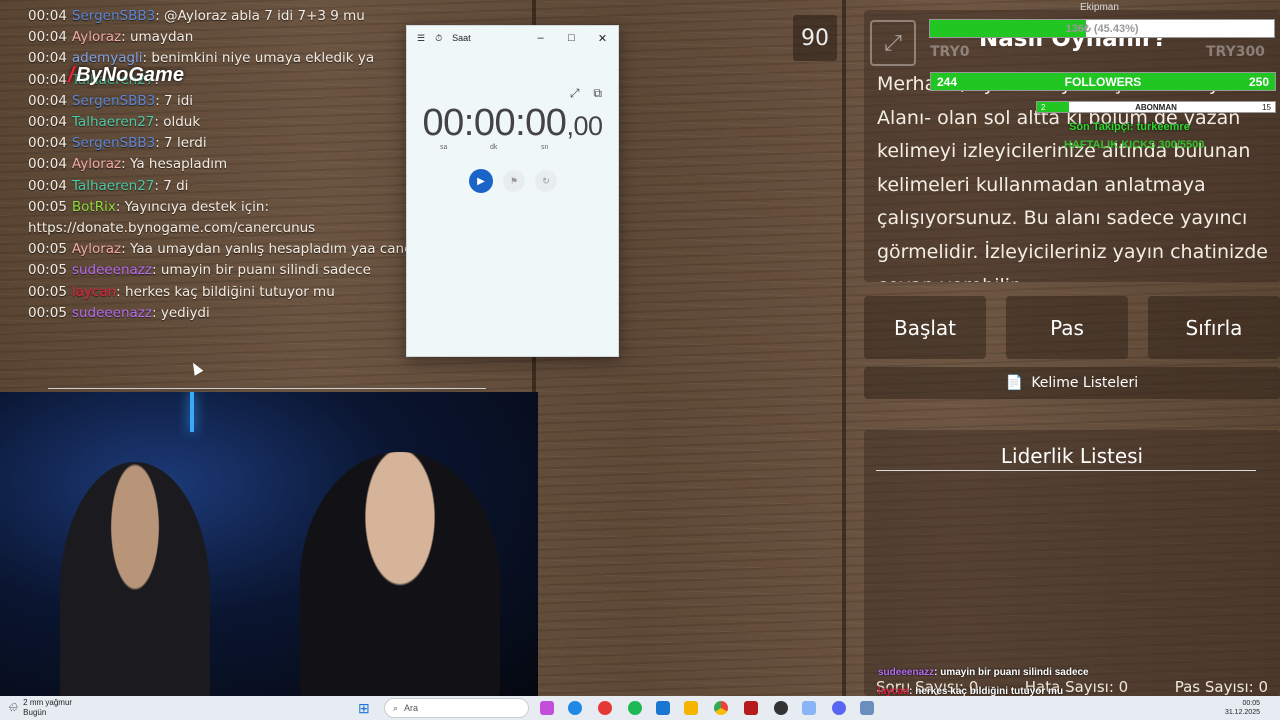  Describe the element at coordinates (172, 228) in the screenshot. I see `chat-text: https://donate.bynogame.com/canercunus` at that location.